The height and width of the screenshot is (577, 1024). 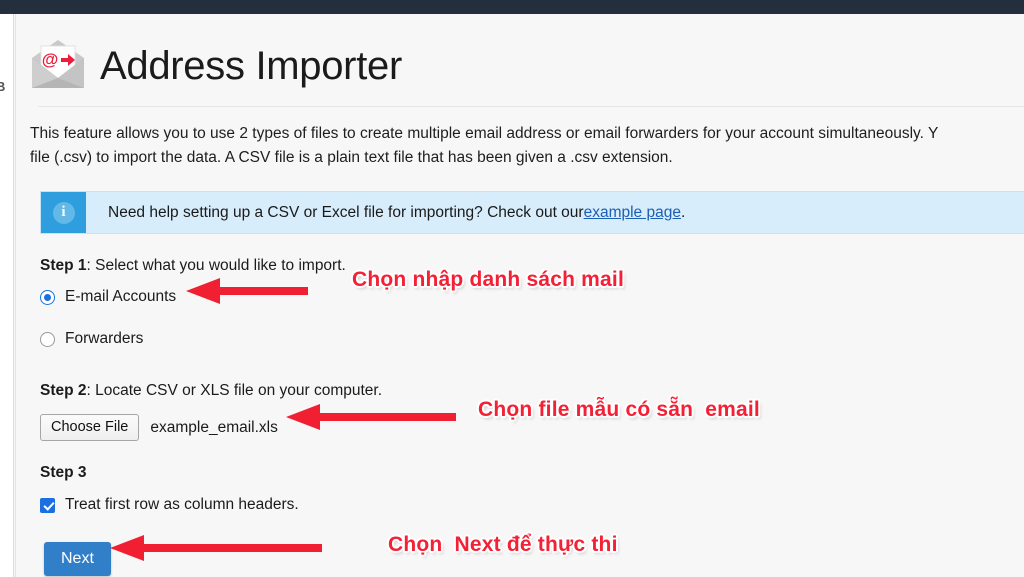 What do you see at coordinates (632, 213) in the screenshot?
I see `example-page-link: example page` at bounding box center [632, 213].